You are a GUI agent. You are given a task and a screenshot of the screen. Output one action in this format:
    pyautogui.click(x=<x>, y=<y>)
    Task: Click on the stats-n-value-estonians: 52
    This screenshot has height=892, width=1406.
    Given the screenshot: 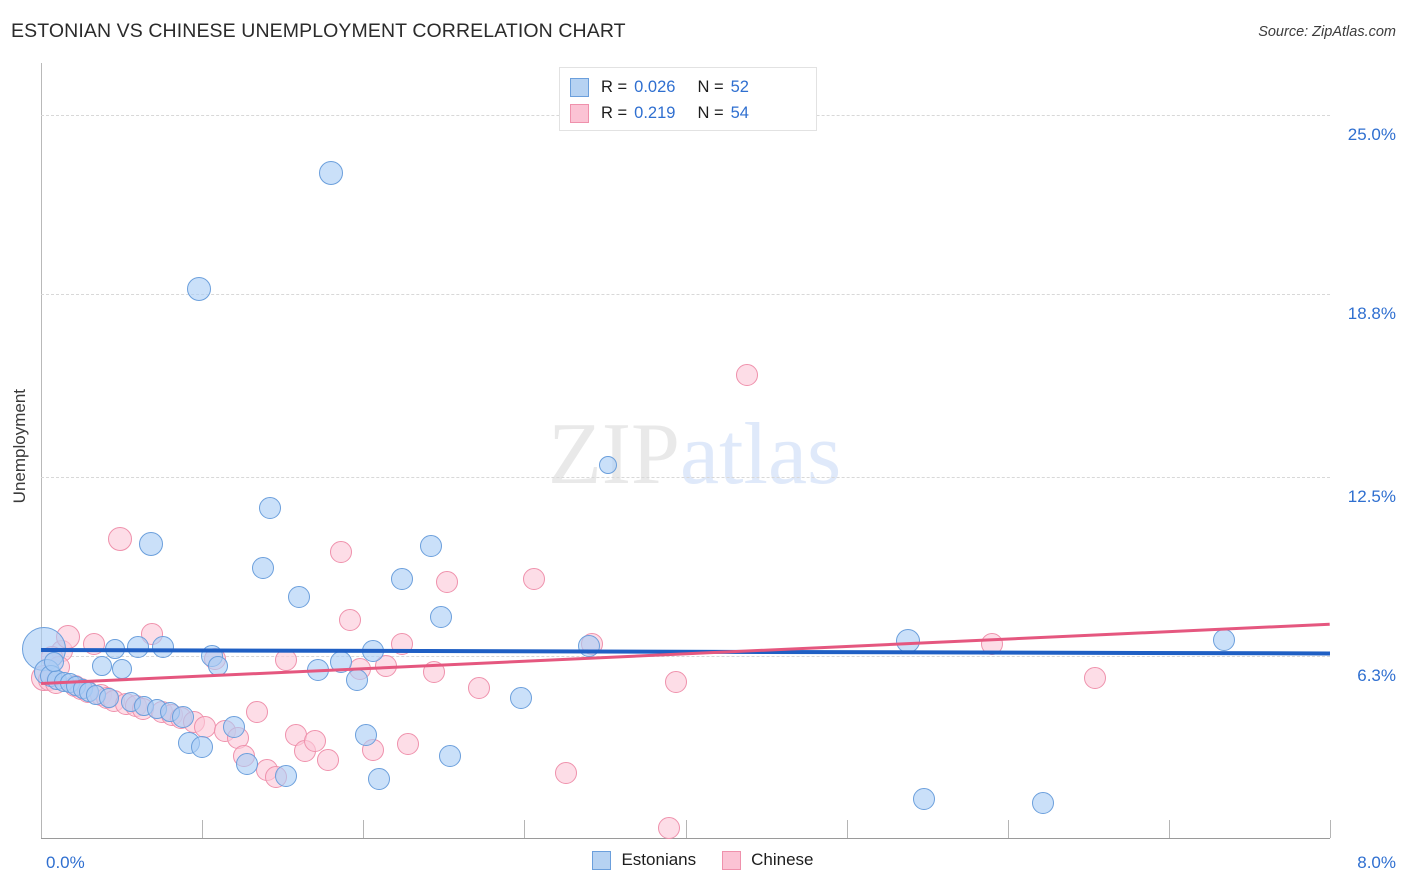 What is the action you would take?
    pyautogui.click(x=739, y=86)
    